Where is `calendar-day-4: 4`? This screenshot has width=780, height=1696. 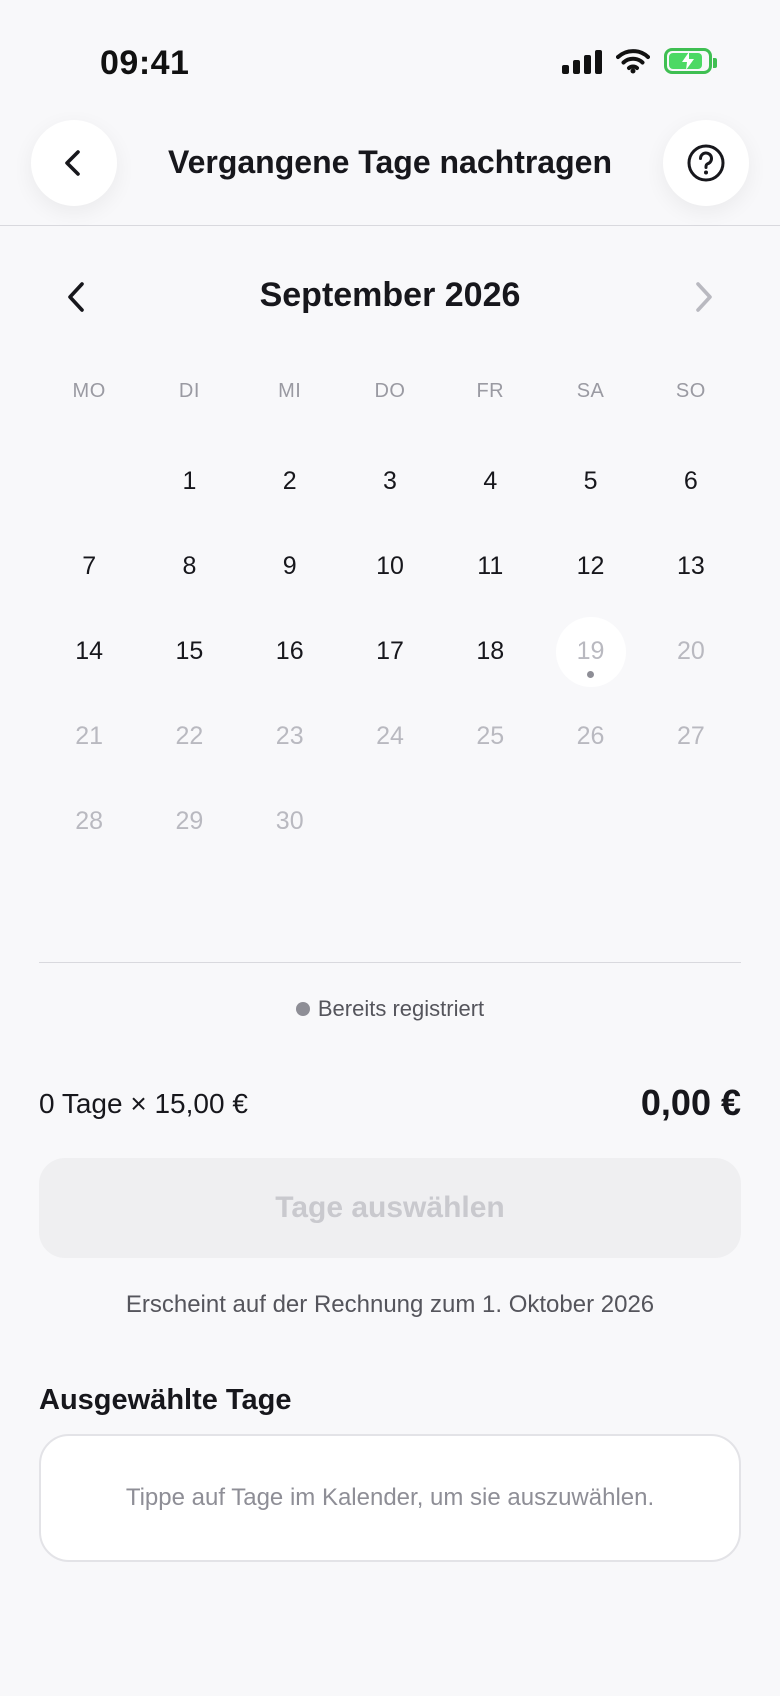 calendar-day-4: 4 is located at coordinates (490, 481).